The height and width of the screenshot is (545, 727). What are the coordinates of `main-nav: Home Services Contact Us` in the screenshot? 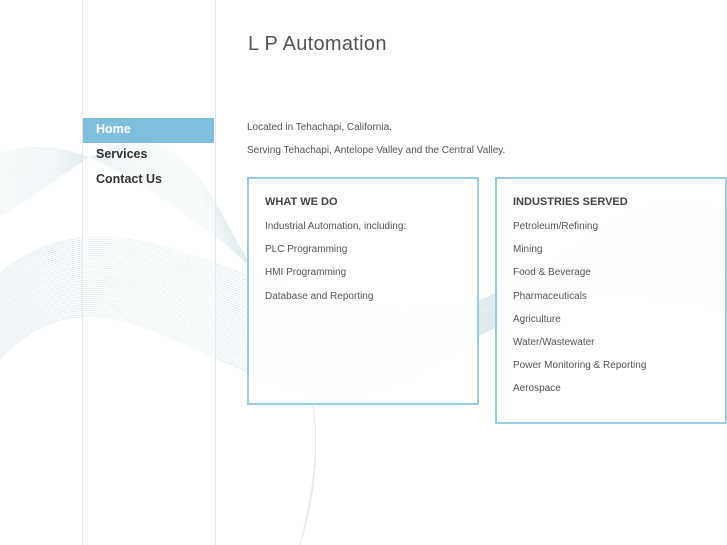 It's located at (148, 155).